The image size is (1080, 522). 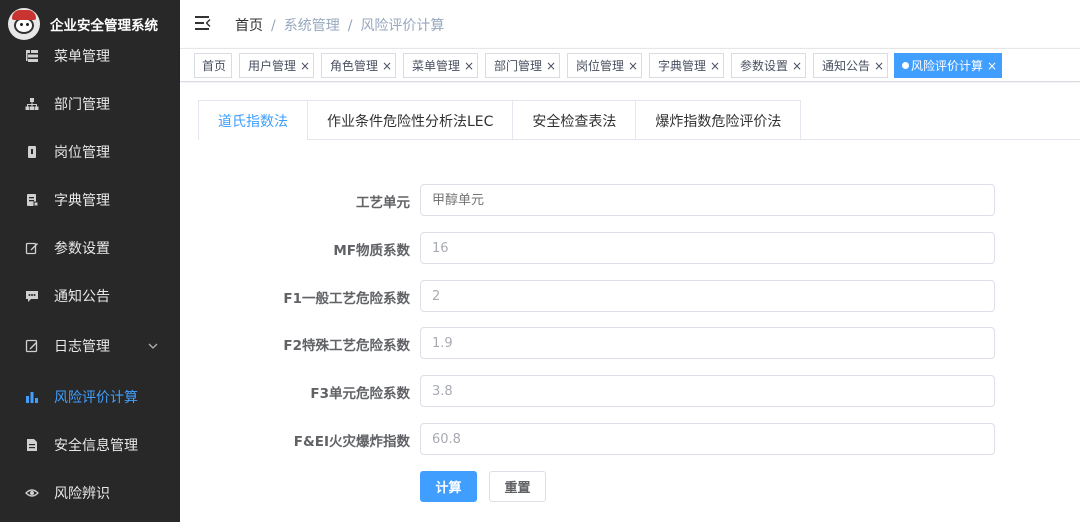 I want to click on sidebar-item-post: 岗位管理, so click(x=90, y=152).